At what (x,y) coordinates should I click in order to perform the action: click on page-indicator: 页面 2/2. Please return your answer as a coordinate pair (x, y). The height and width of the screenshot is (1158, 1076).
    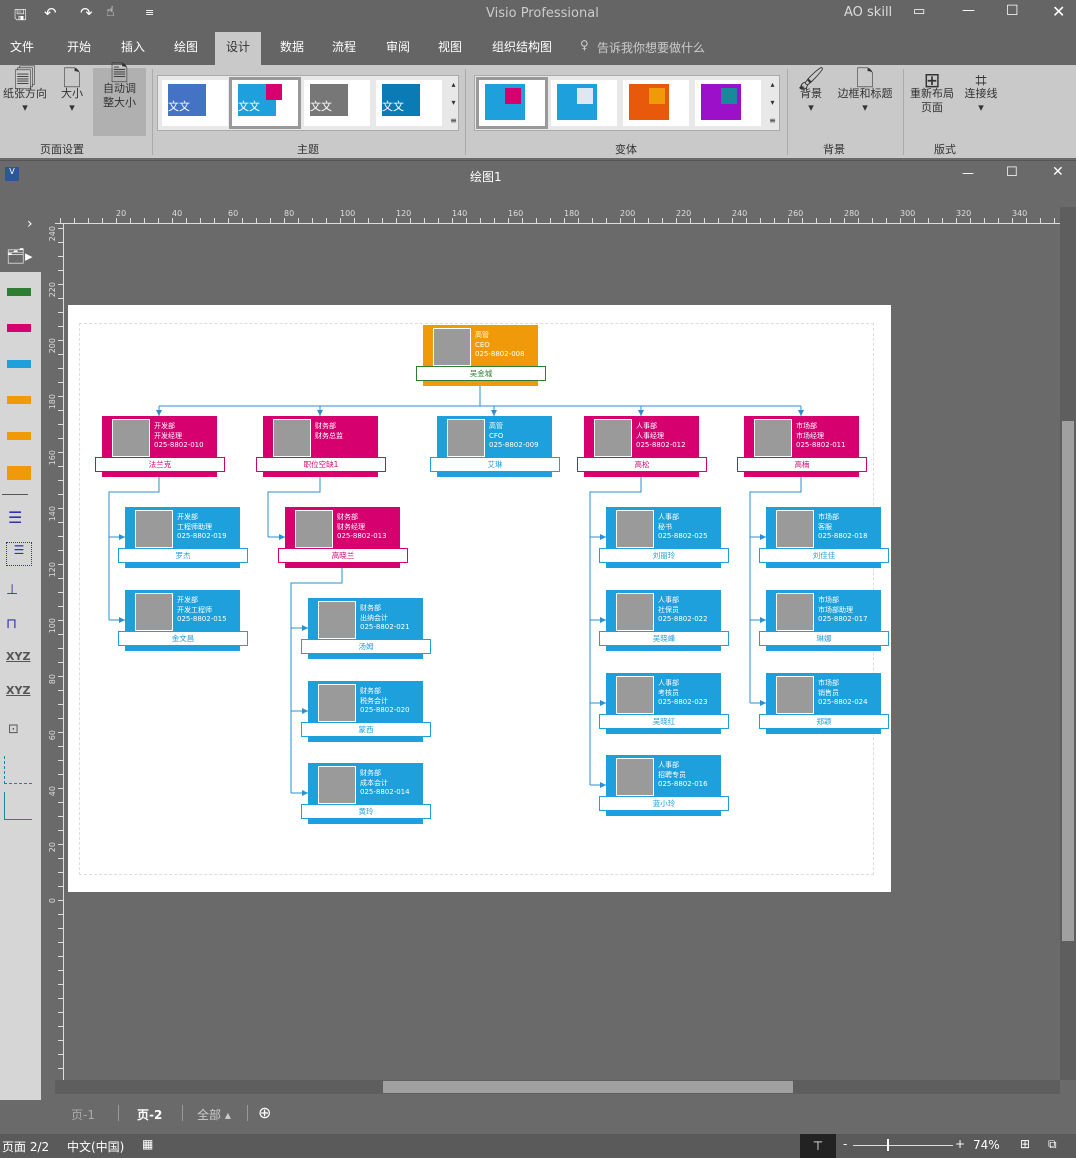
    Looking at the image, I should click on (25, 1146).